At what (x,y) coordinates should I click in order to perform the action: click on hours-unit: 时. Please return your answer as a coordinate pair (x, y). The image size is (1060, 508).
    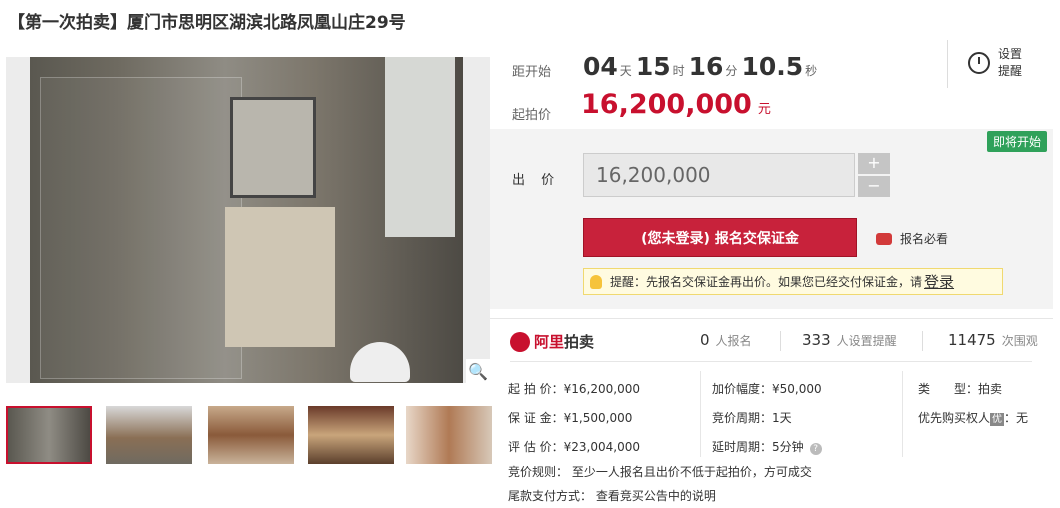
    Looking at the image, I should click on (678, 71).